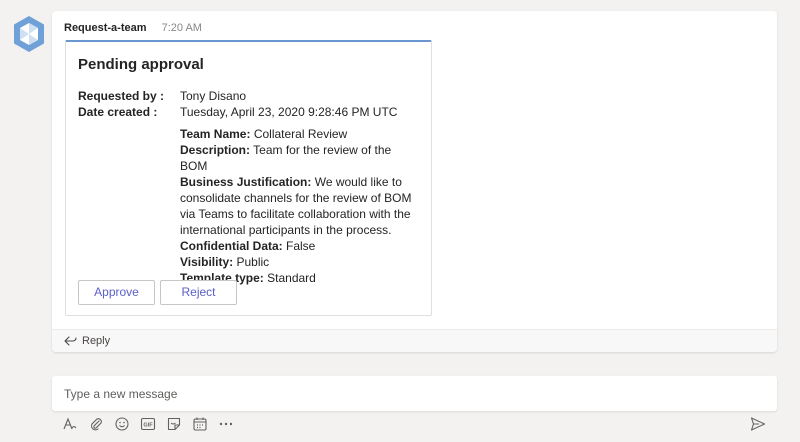  I want to click on confidential-data-row: Confidential Data: False, so click(300, 246).